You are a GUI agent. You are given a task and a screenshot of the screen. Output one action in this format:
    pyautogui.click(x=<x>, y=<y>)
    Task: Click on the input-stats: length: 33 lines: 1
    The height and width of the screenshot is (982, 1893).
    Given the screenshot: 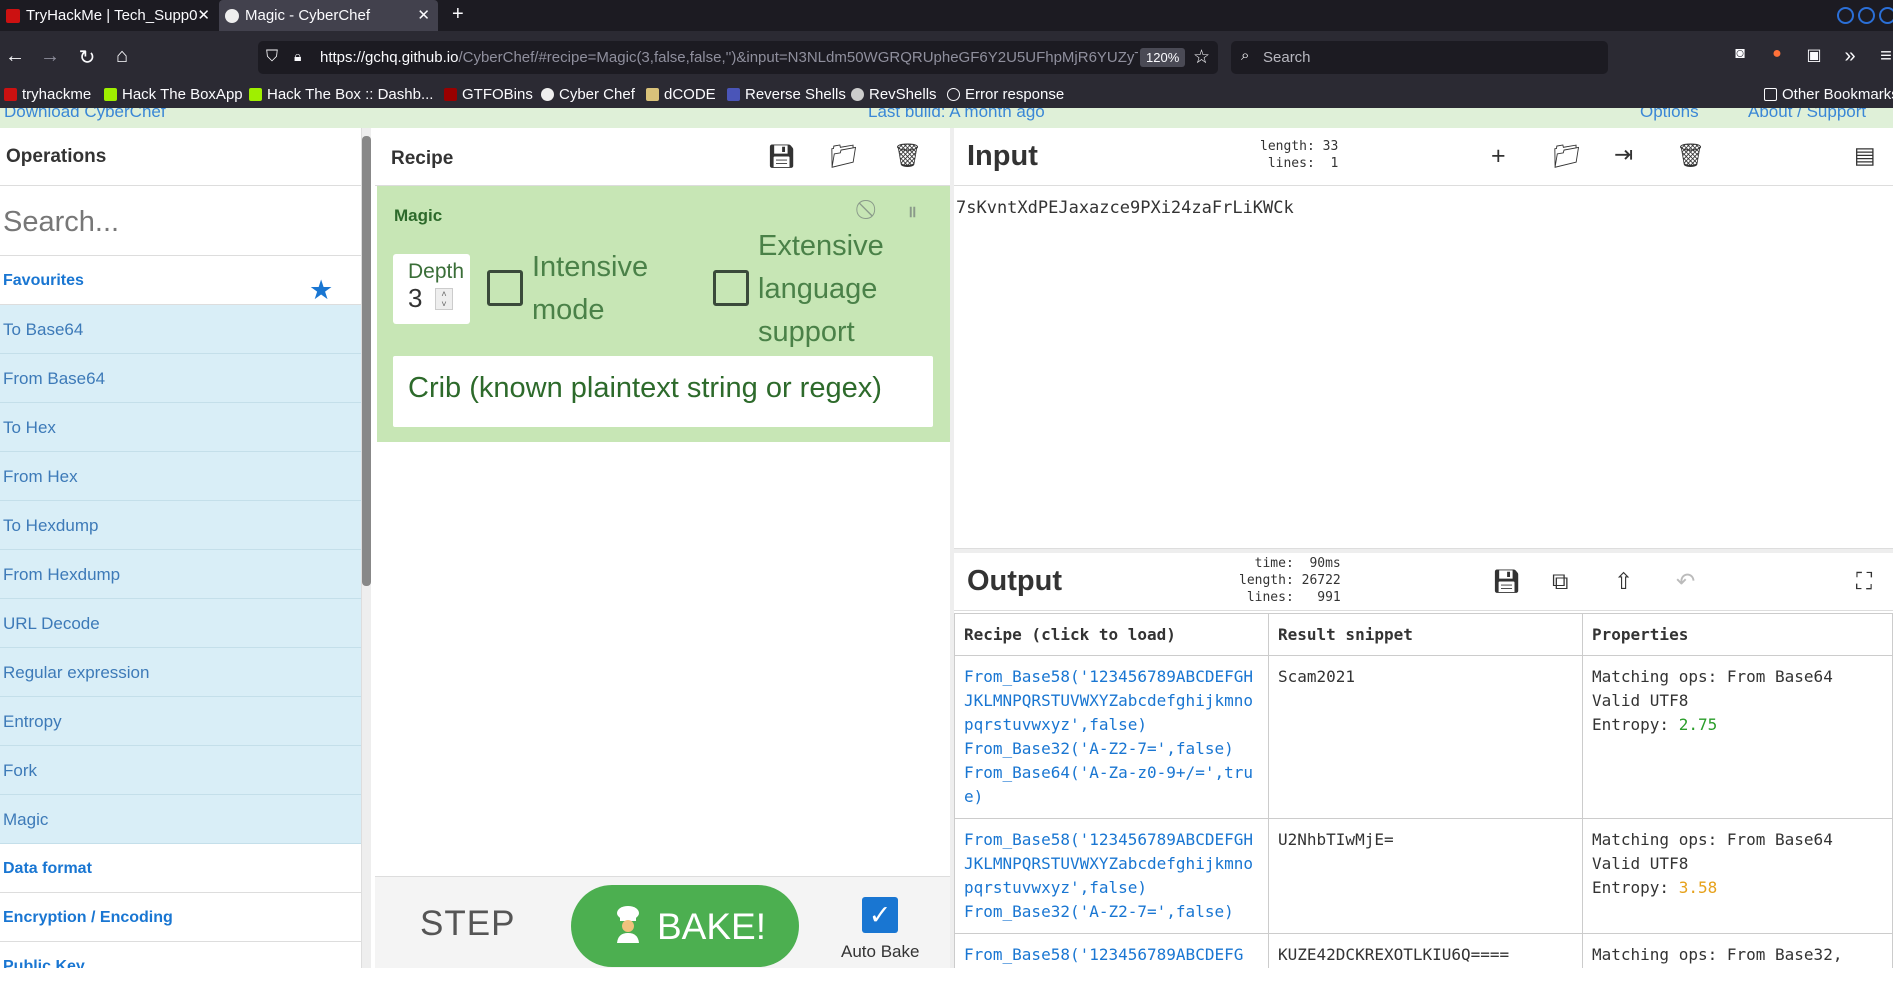 What is the action you would take?
    pyautogui.click(x=1299, y=155)
    